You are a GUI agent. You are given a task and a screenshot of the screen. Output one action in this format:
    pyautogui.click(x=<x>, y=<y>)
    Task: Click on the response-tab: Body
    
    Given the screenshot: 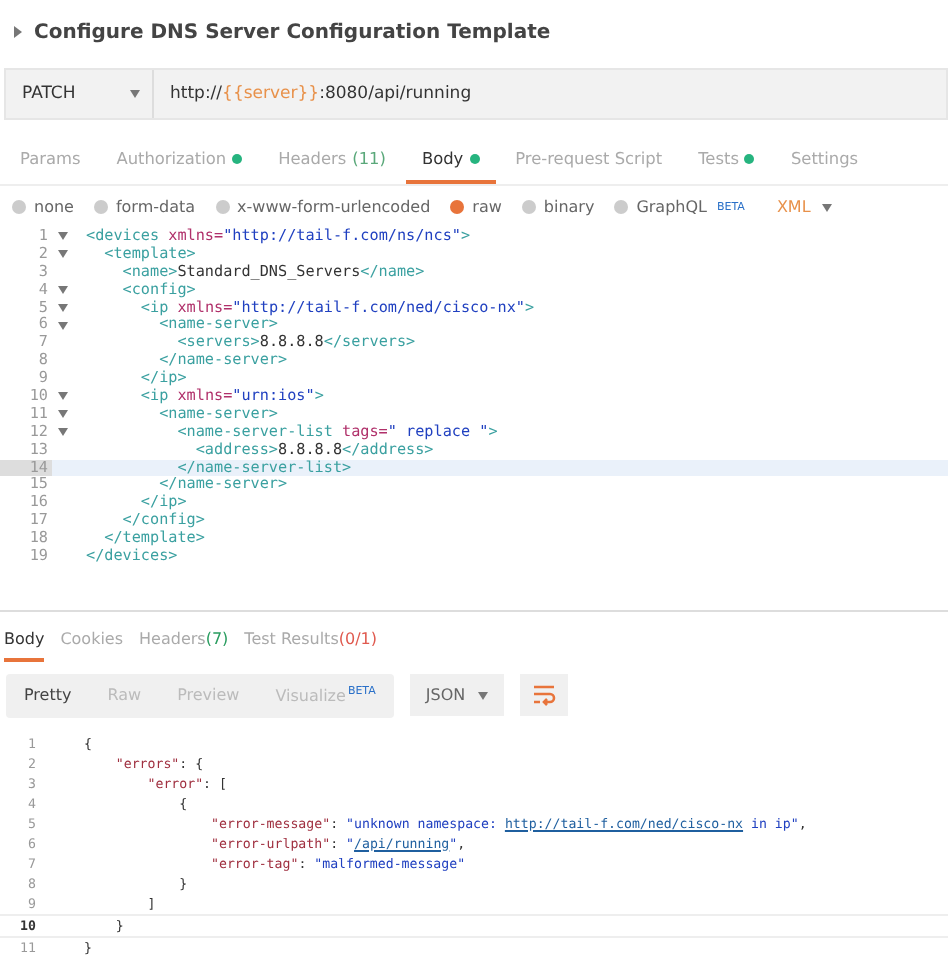 What is the action you would take?
    pyautogui.click(x=24, y=642)
    